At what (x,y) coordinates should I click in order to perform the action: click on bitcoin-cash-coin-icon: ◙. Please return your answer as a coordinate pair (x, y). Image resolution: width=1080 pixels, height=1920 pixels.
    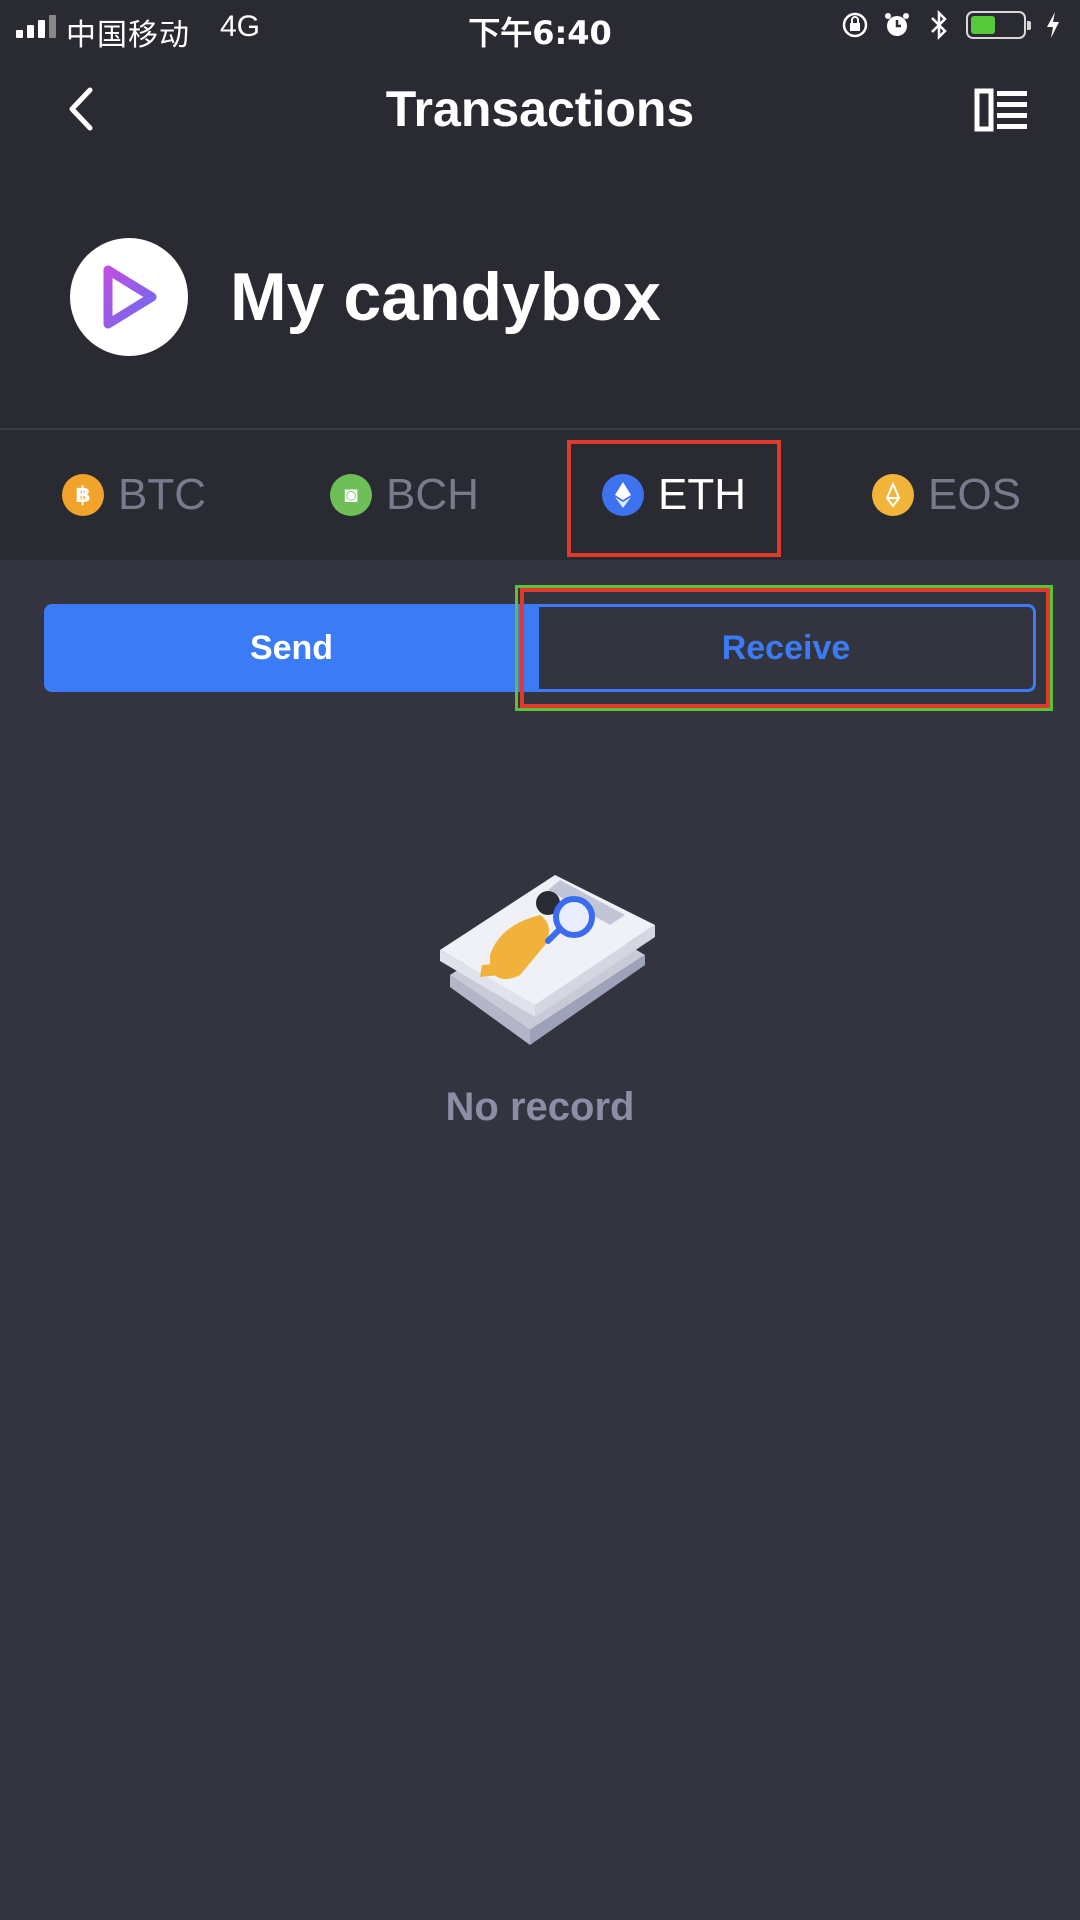
    Looking at the image, I should click on (351, 495).